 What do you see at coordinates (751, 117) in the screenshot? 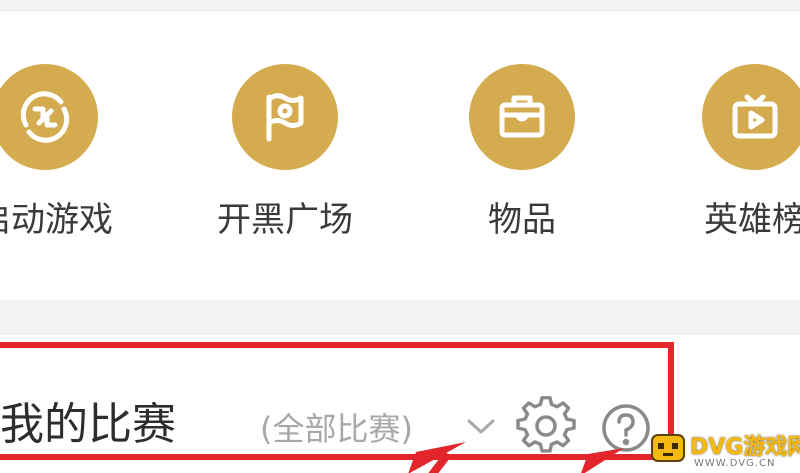
I see `tv-icon` at bounding box center [751, 117].